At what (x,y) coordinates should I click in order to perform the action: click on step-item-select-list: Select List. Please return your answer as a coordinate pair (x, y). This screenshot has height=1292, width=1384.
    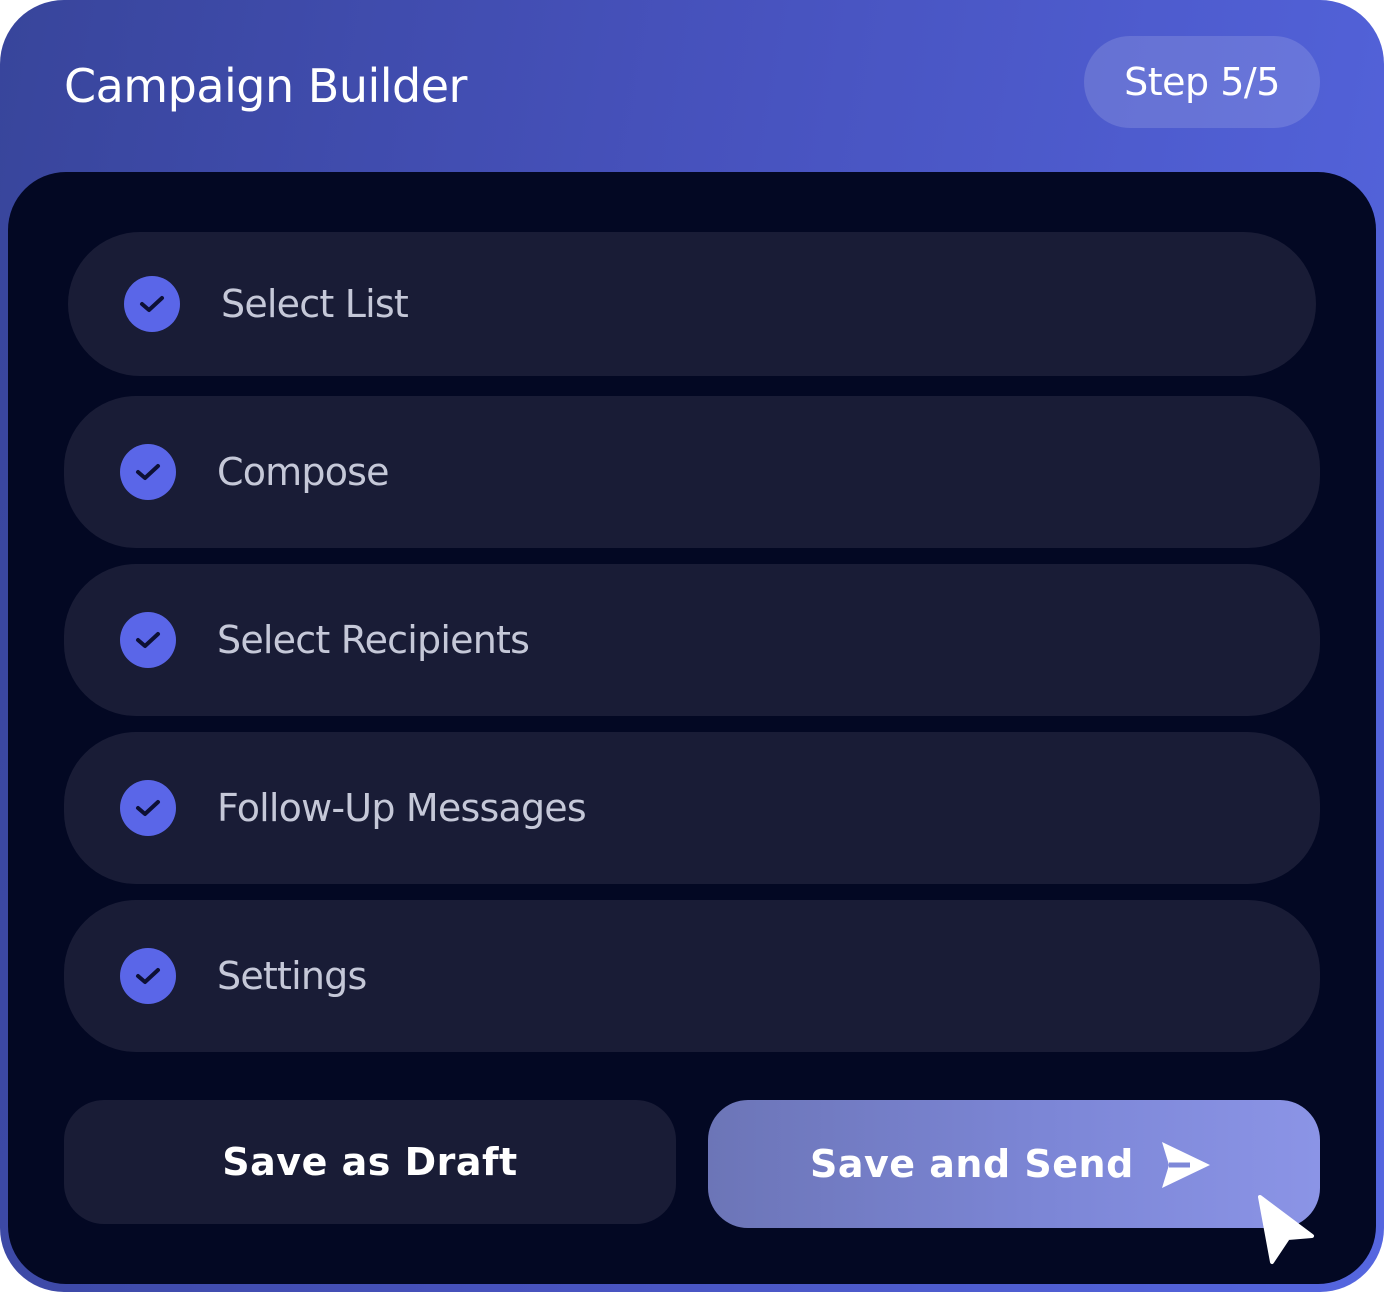
    Looking at the image, I should click on (692, 304).